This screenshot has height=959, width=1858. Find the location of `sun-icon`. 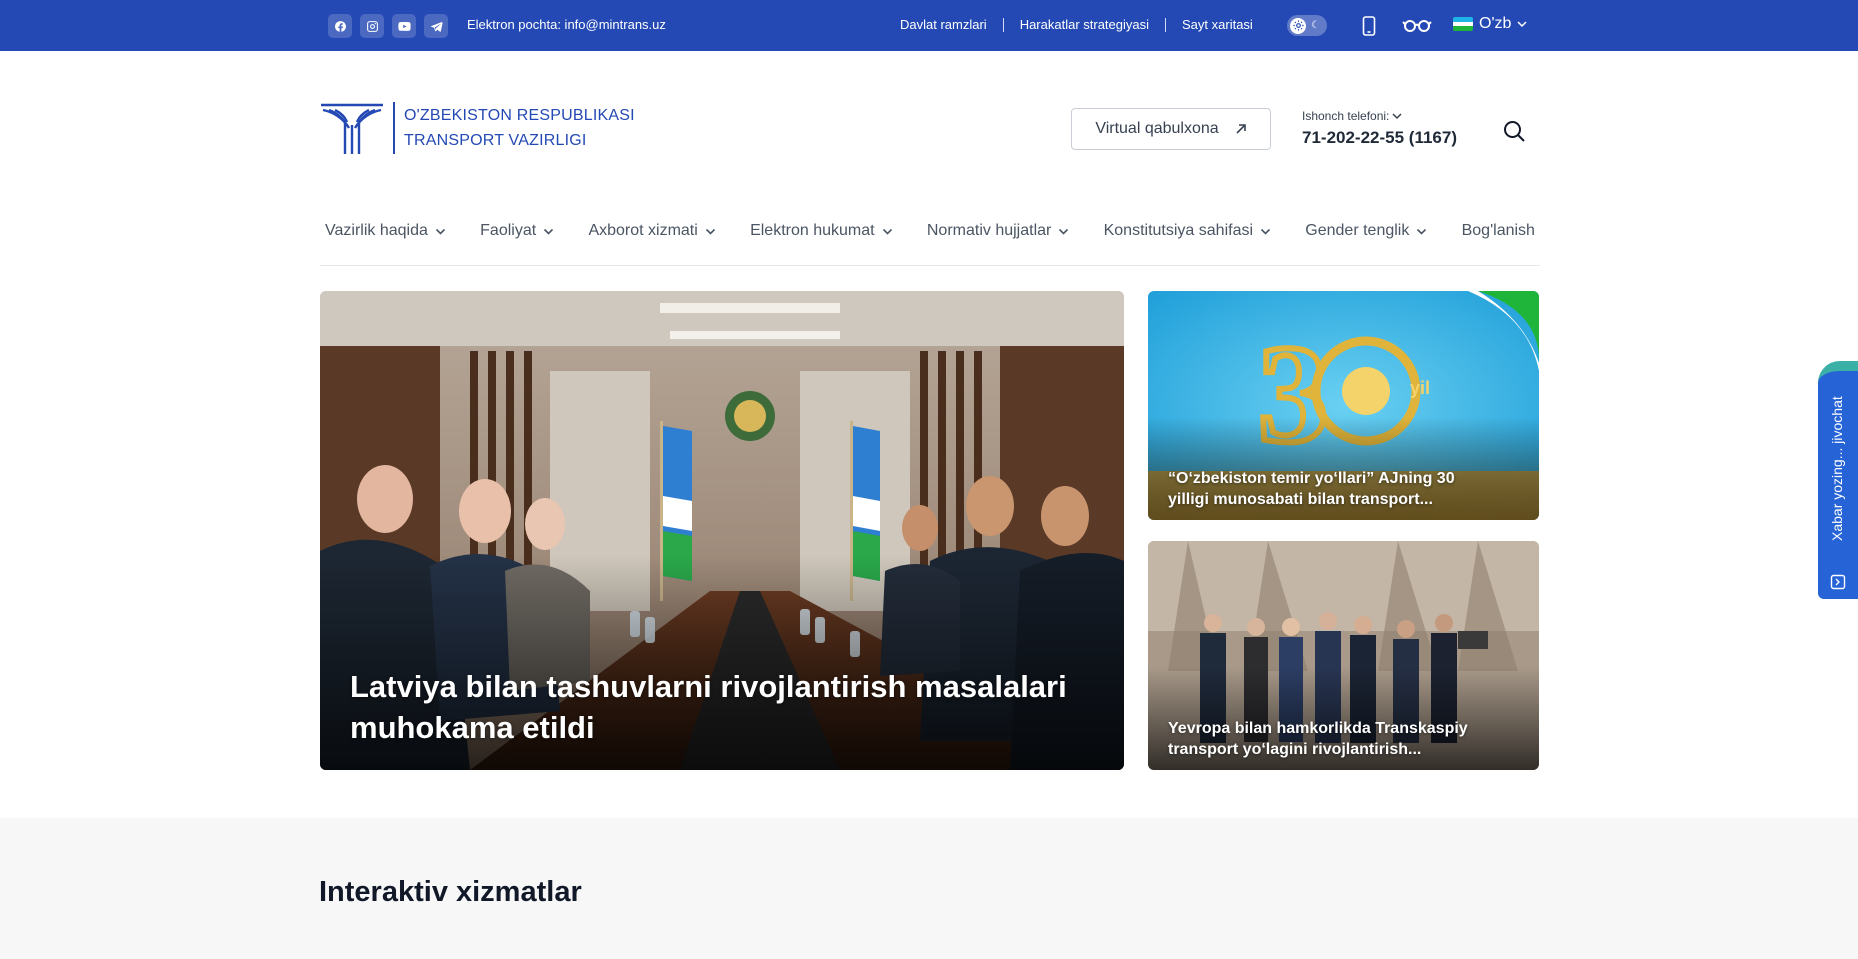

sun-icon is located at coordinates (1298, 25).